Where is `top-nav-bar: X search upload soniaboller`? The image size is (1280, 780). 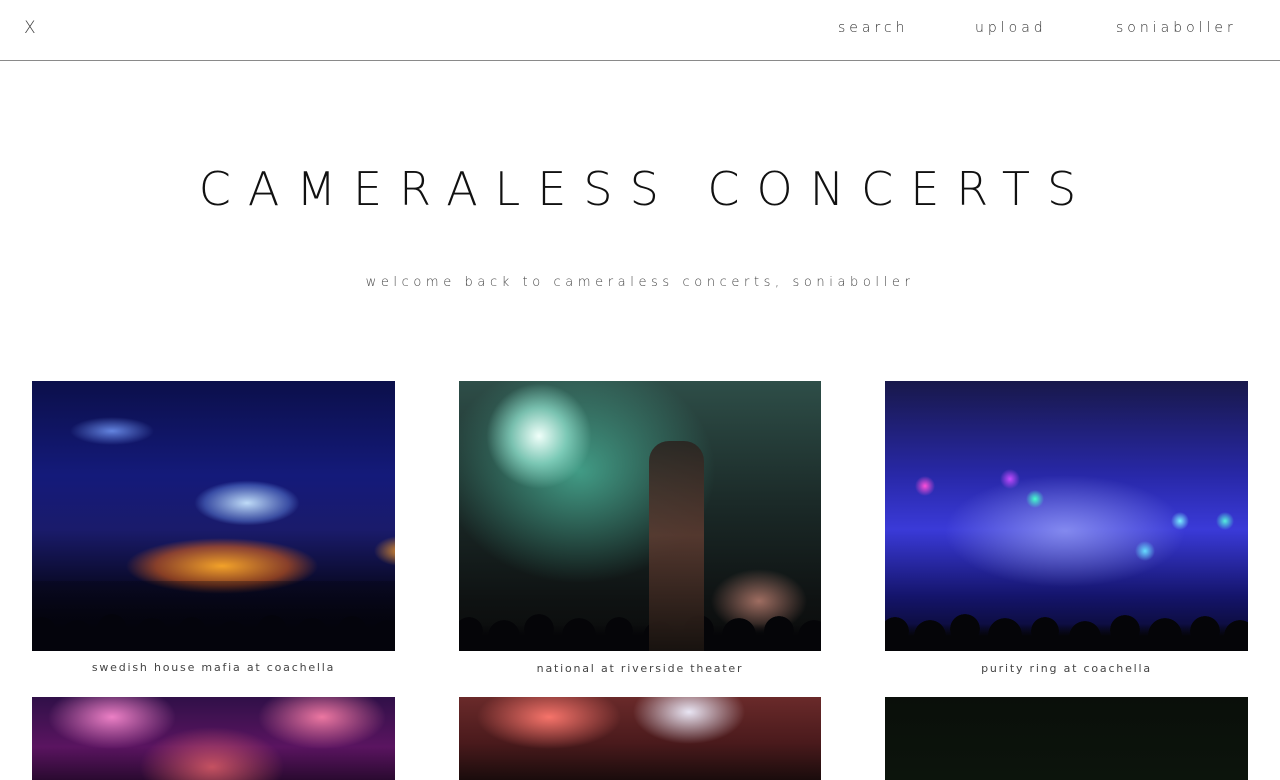
top-nav-bar: X search upload soniaboller is located at coordinates (640, 30).